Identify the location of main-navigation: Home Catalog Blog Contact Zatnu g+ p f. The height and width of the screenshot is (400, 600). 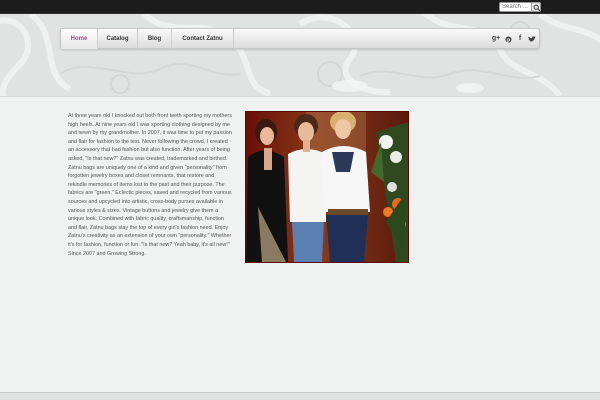
(300, 38).